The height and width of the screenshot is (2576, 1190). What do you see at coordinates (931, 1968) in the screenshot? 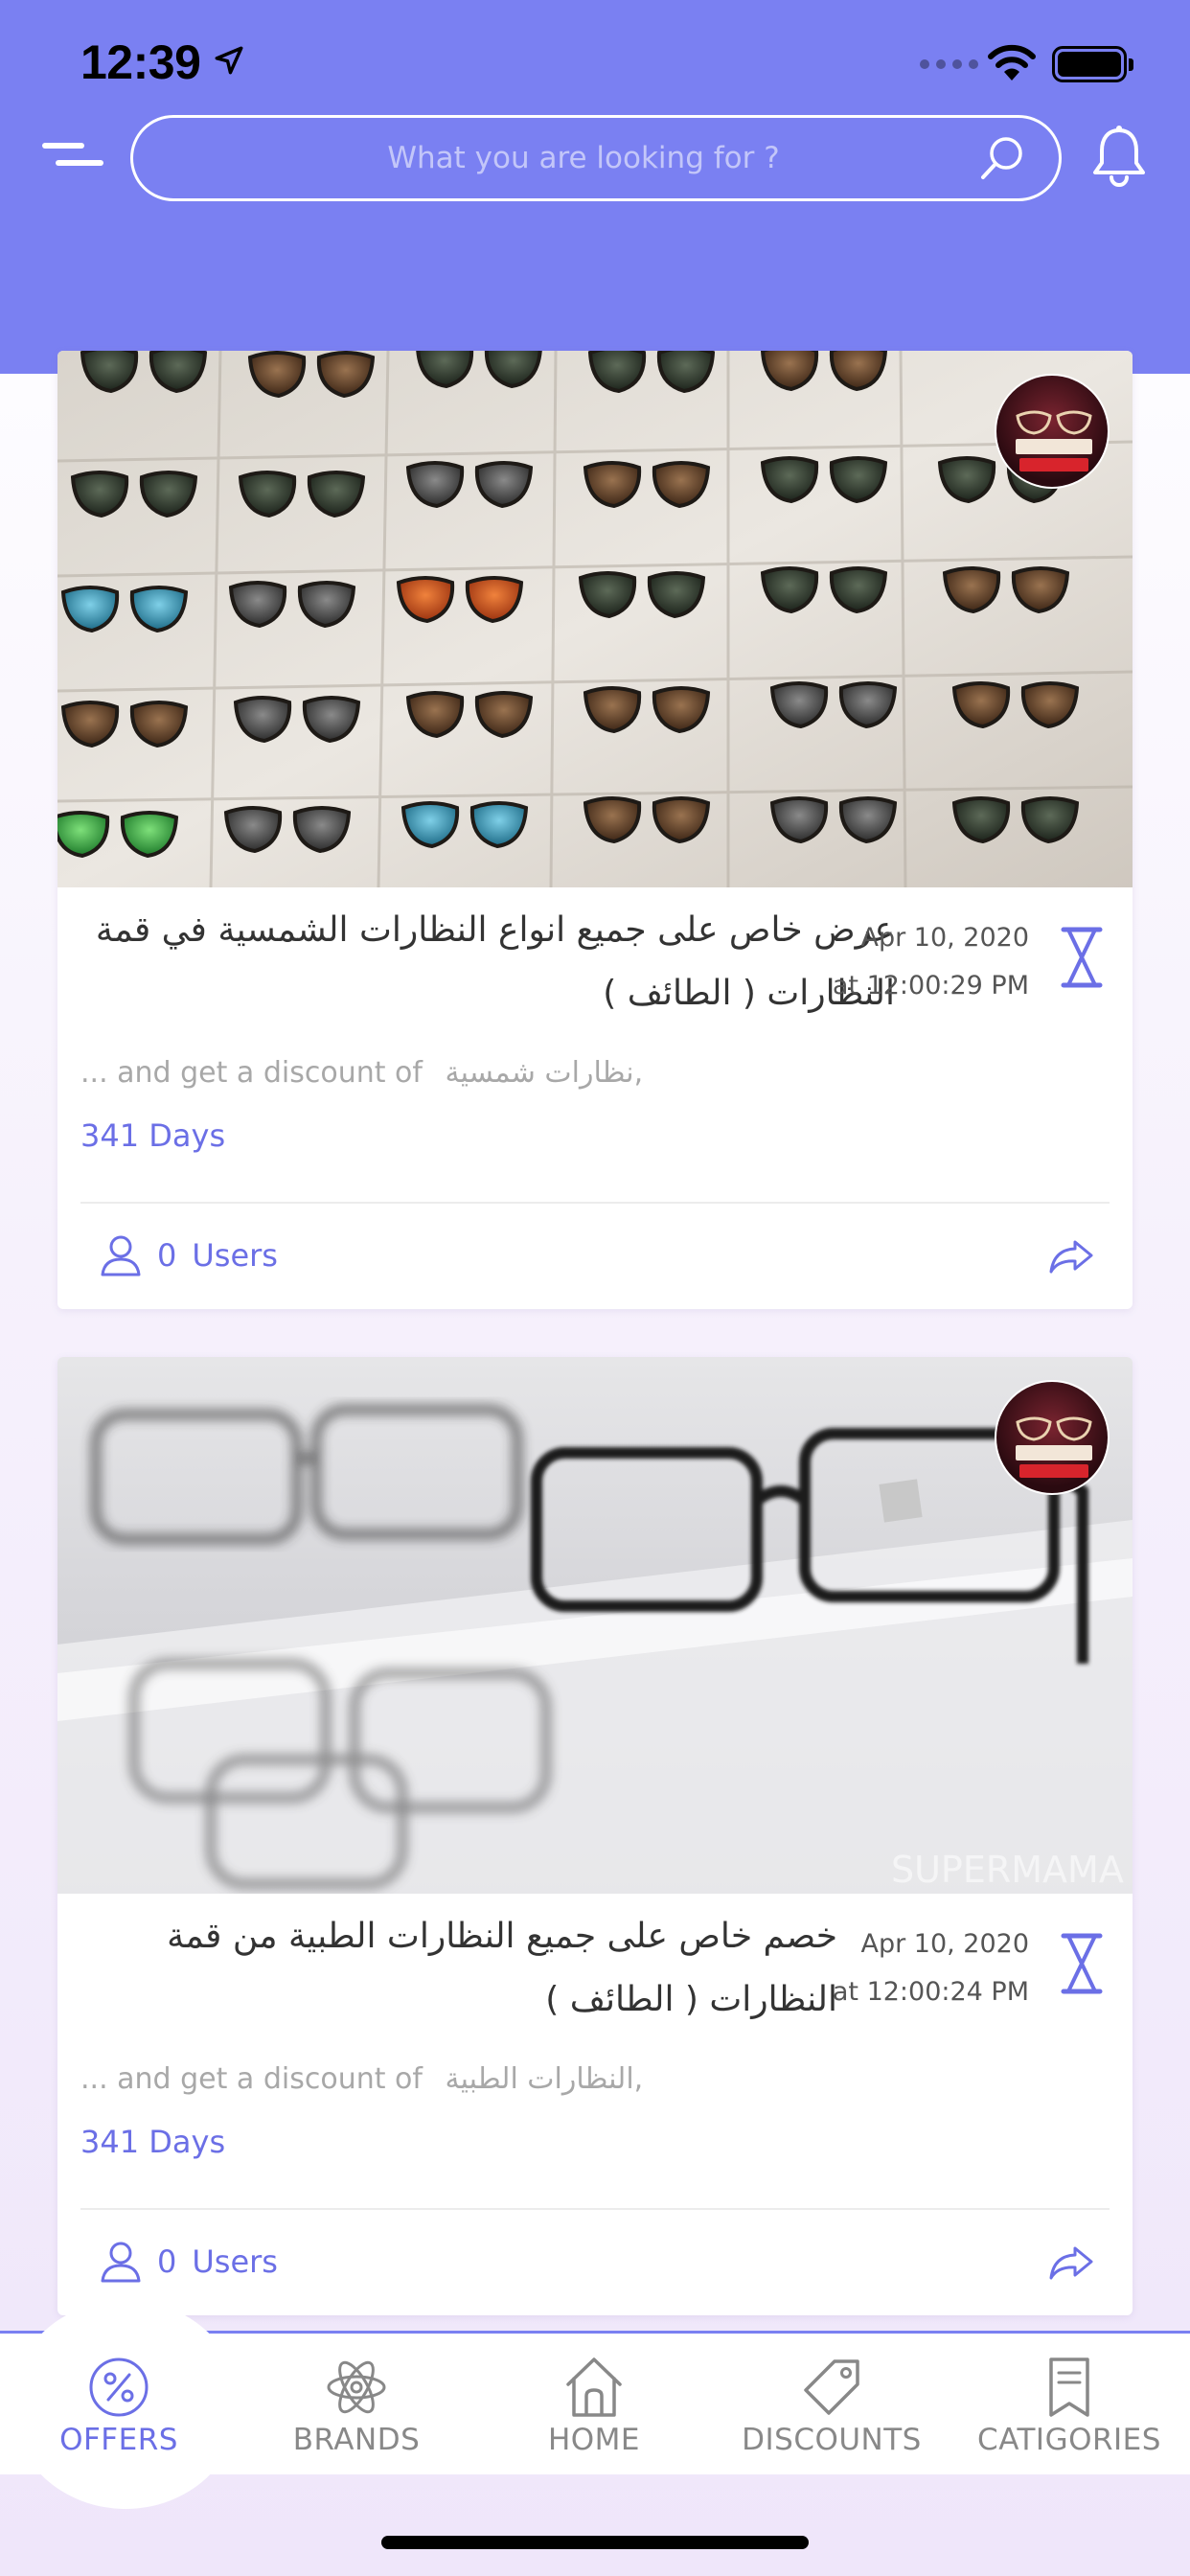
I see `offer-date: Apr 10, 2020 at 12:00:24 PM` at bounding box center [931, 1968].